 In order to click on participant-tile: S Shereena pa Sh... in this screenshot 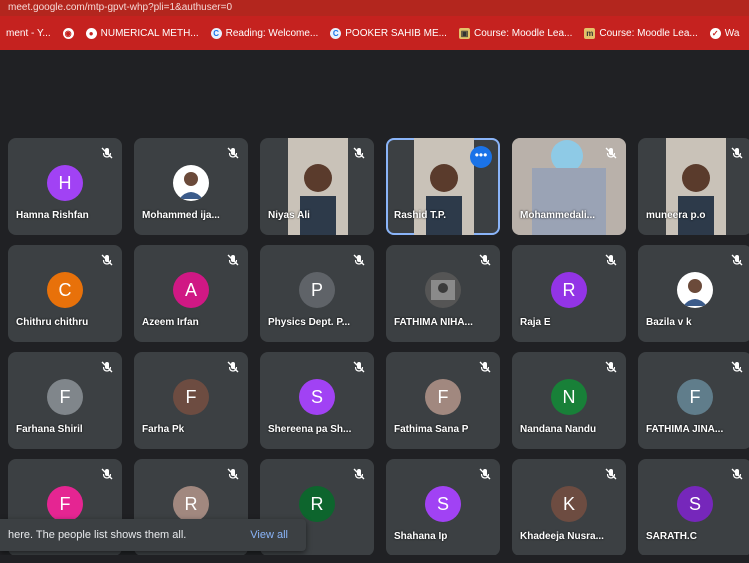, I will do `click(317, 400)`.